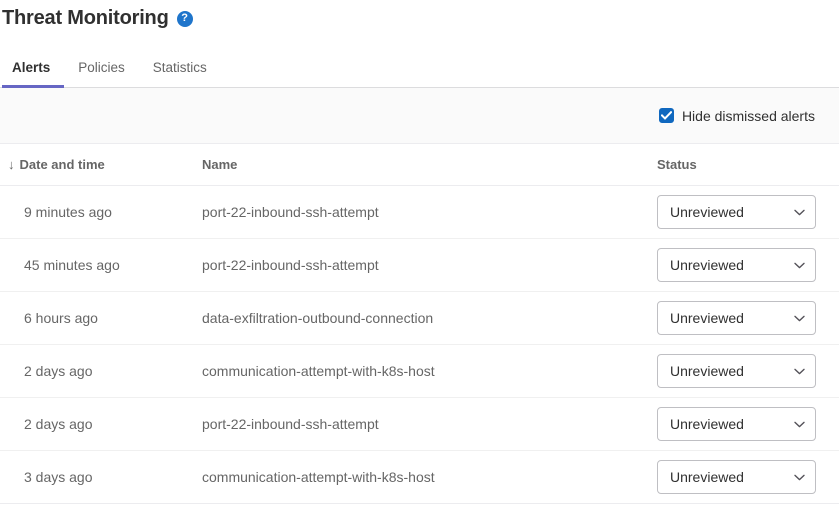 The image size is (839, 513). I want to click on page-header: Threat Monitoring ?, so click(419, 16).